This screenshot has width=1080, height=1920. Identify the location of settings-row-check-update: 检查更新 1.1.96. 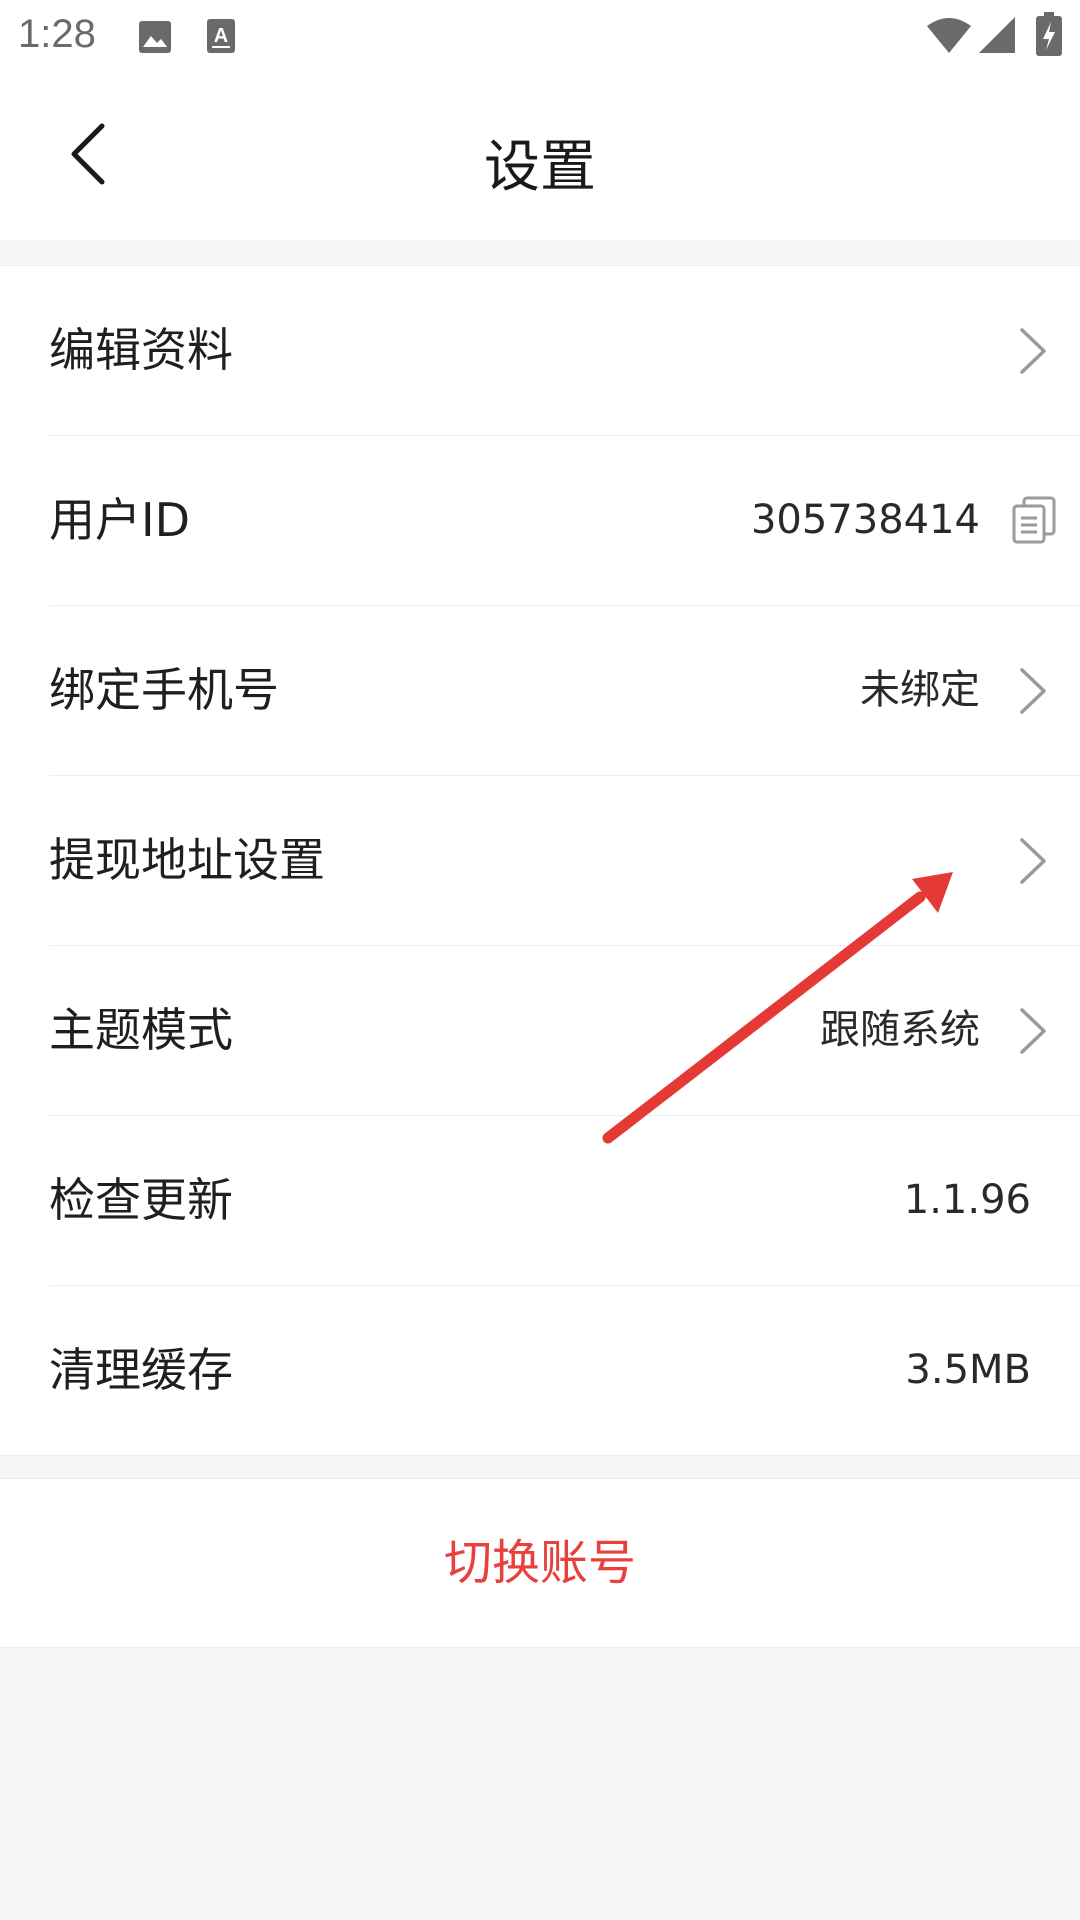
(564, 1201).